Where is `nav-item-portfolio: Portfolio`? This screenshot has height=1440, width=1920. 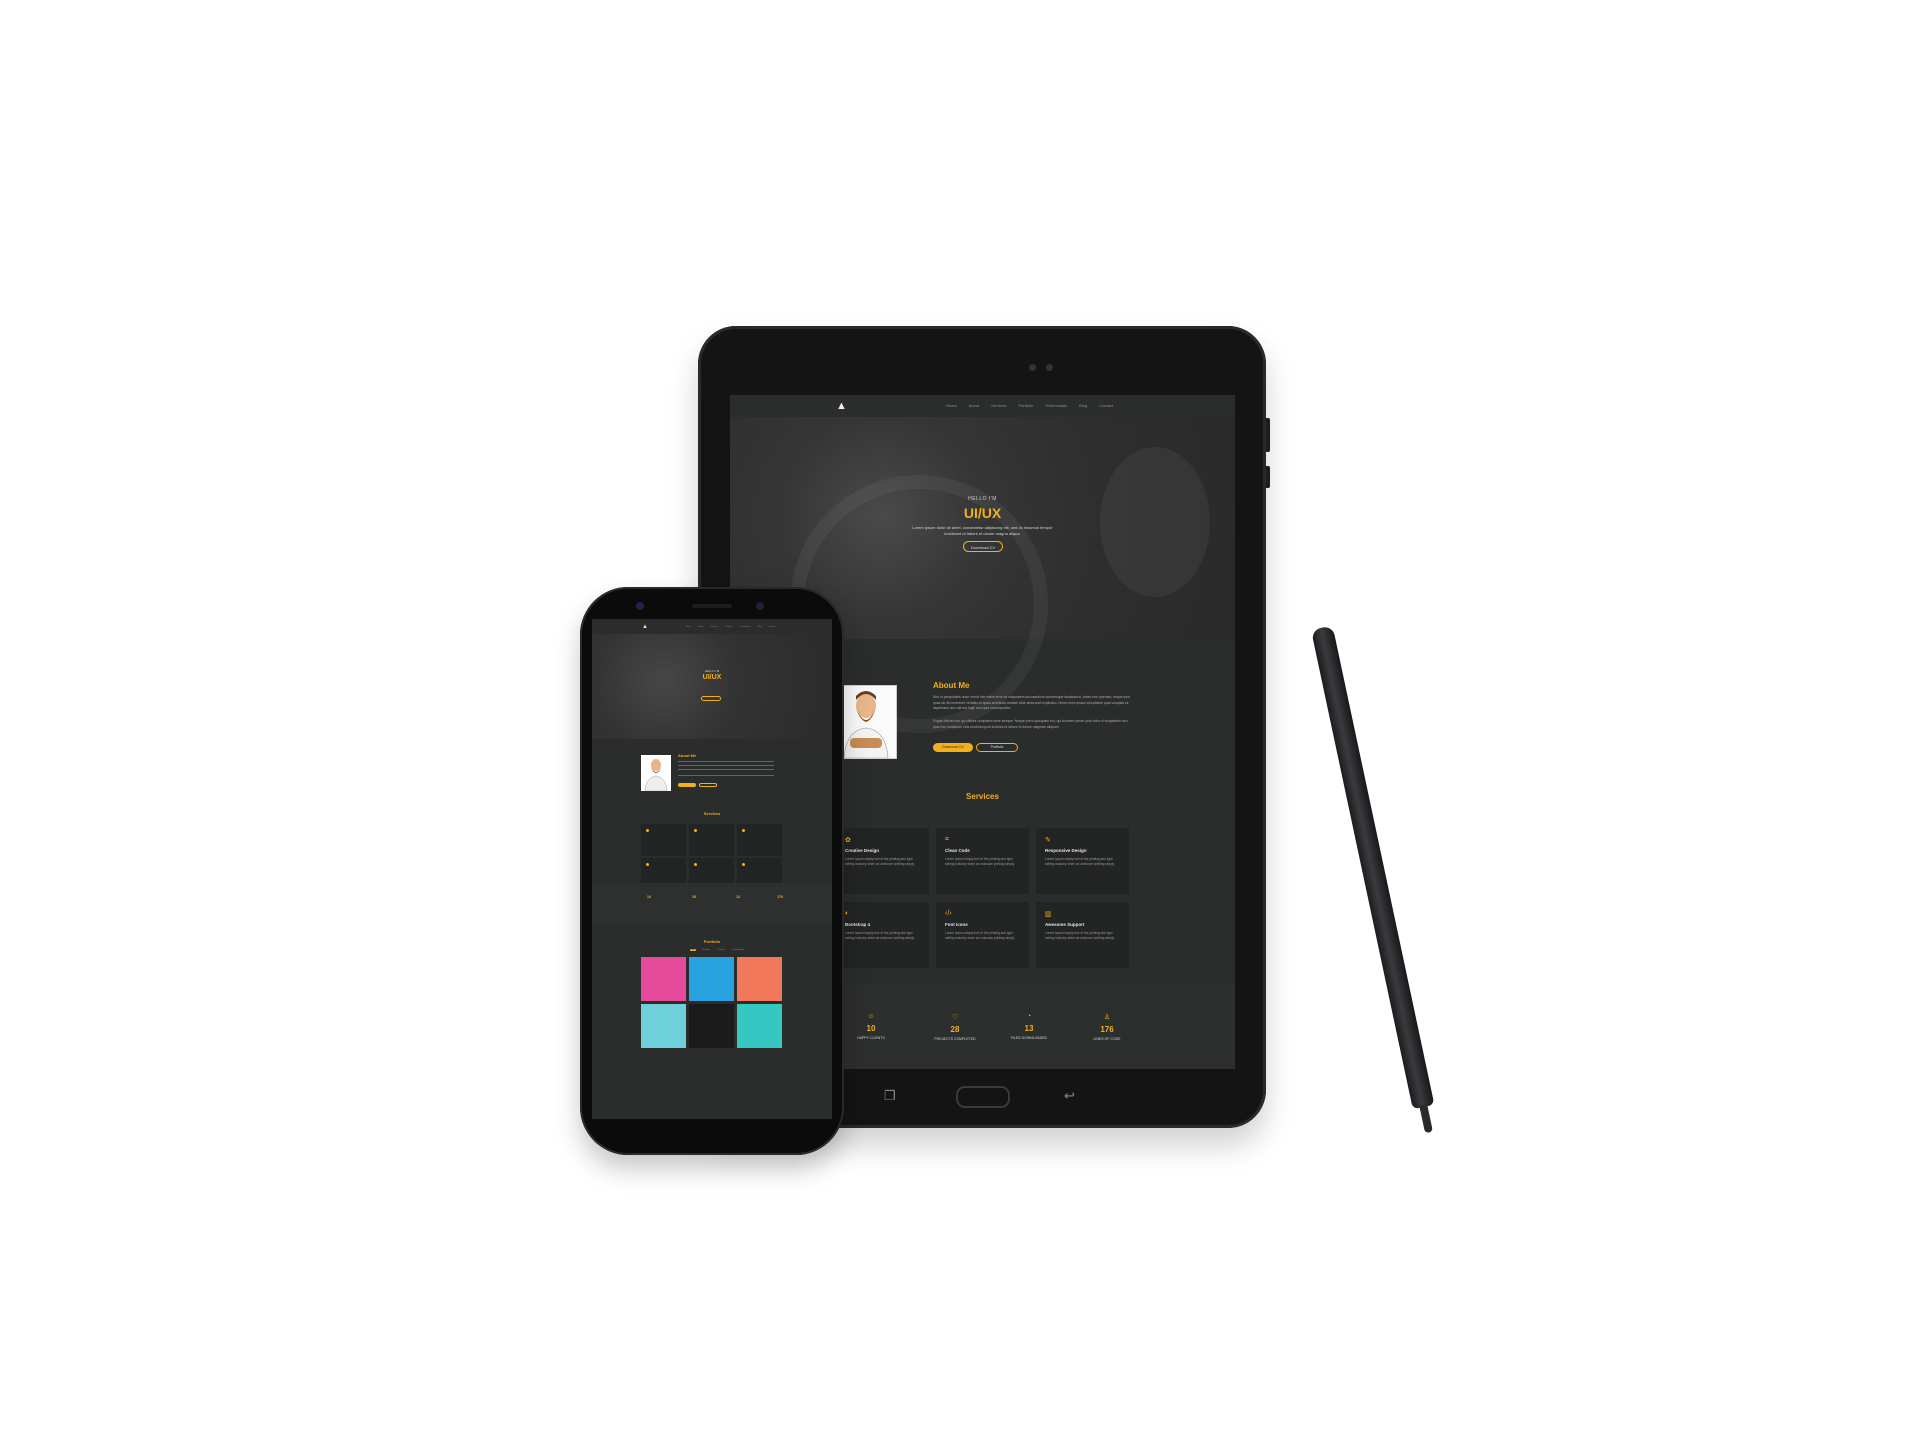 nav-item-portfolio: Portfolio is located at coordinates (1025, 405).